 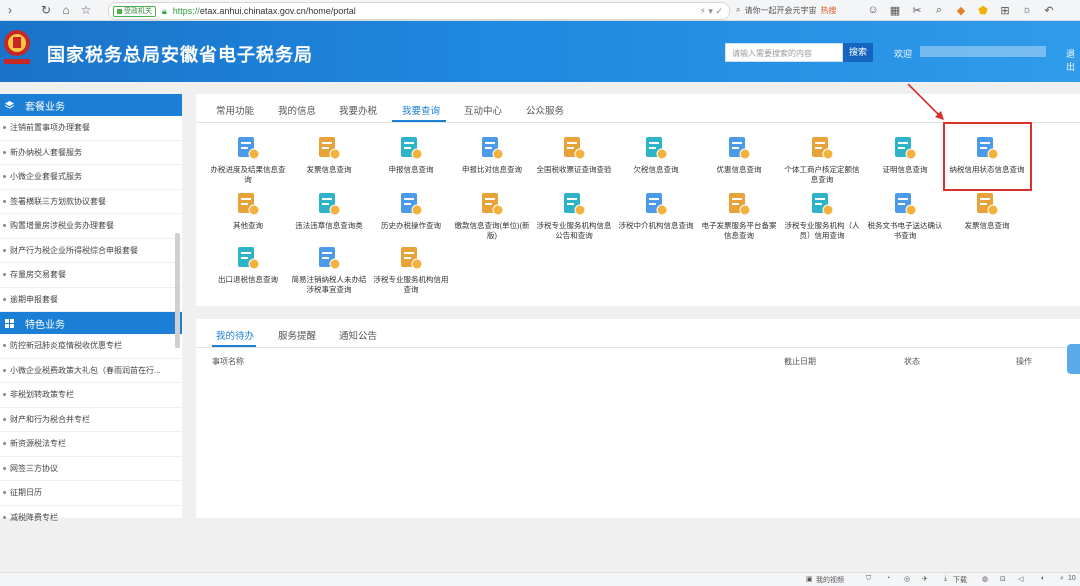 What do you see at coordinates (780, 10) in the screenshot?
I see `browser-search-input: 请你一起开会元宇宙` at bounding box center [780, 10].